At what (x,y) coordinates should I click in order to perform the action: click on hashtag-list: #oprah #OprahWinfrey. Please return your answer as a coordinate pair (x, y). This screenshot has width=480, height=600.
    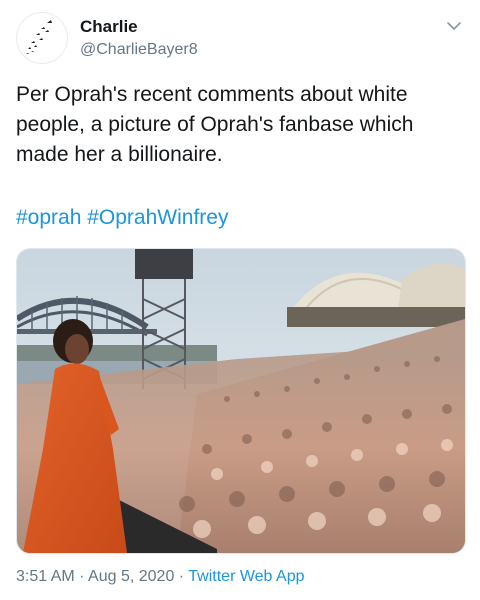
    Looking at the image, I should click on (122, 218).